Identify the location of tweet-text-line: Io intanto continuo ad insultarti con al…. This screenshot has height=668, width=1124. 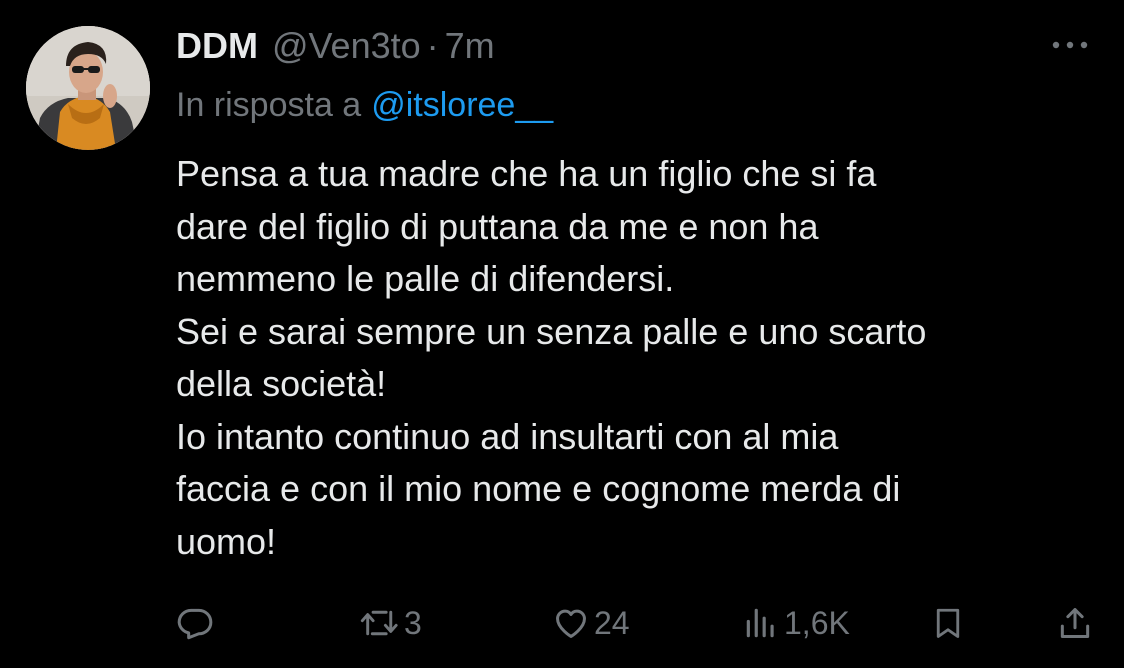
(507, 436).